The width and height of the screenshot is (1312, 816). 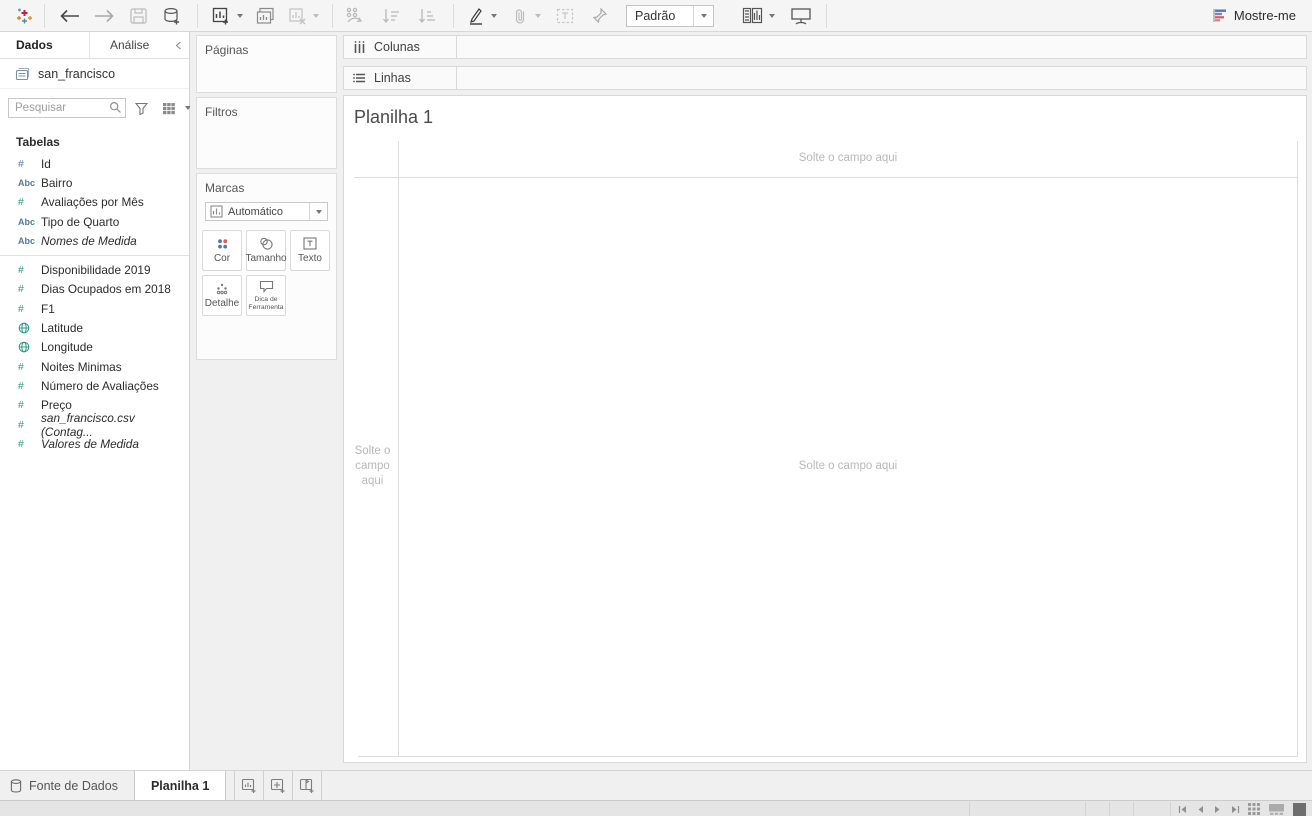 What do you see at coordinates (266, 243) in the screenshot?
I see `size-icon` at bounding box center [266, 243].